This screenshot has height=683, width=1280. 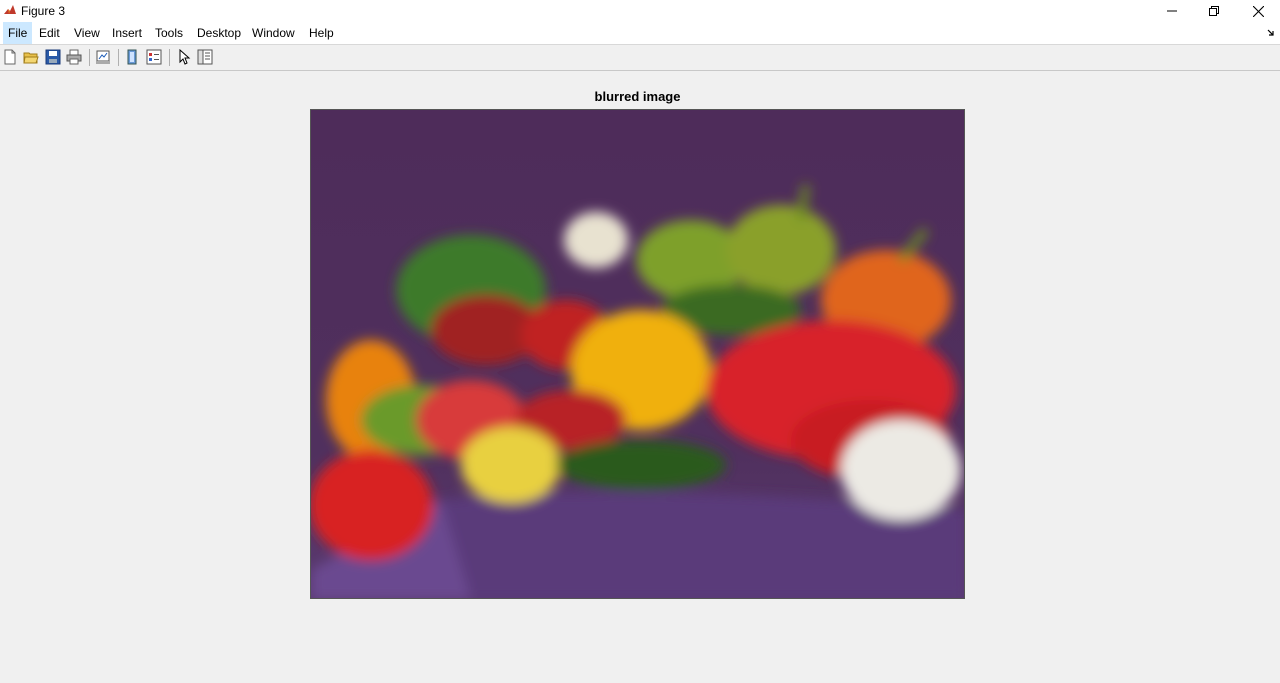 What do you see at coordinates (184, 57) in the screenshot?
I see `edit-plot-icon` at bounding box center [184, 57].